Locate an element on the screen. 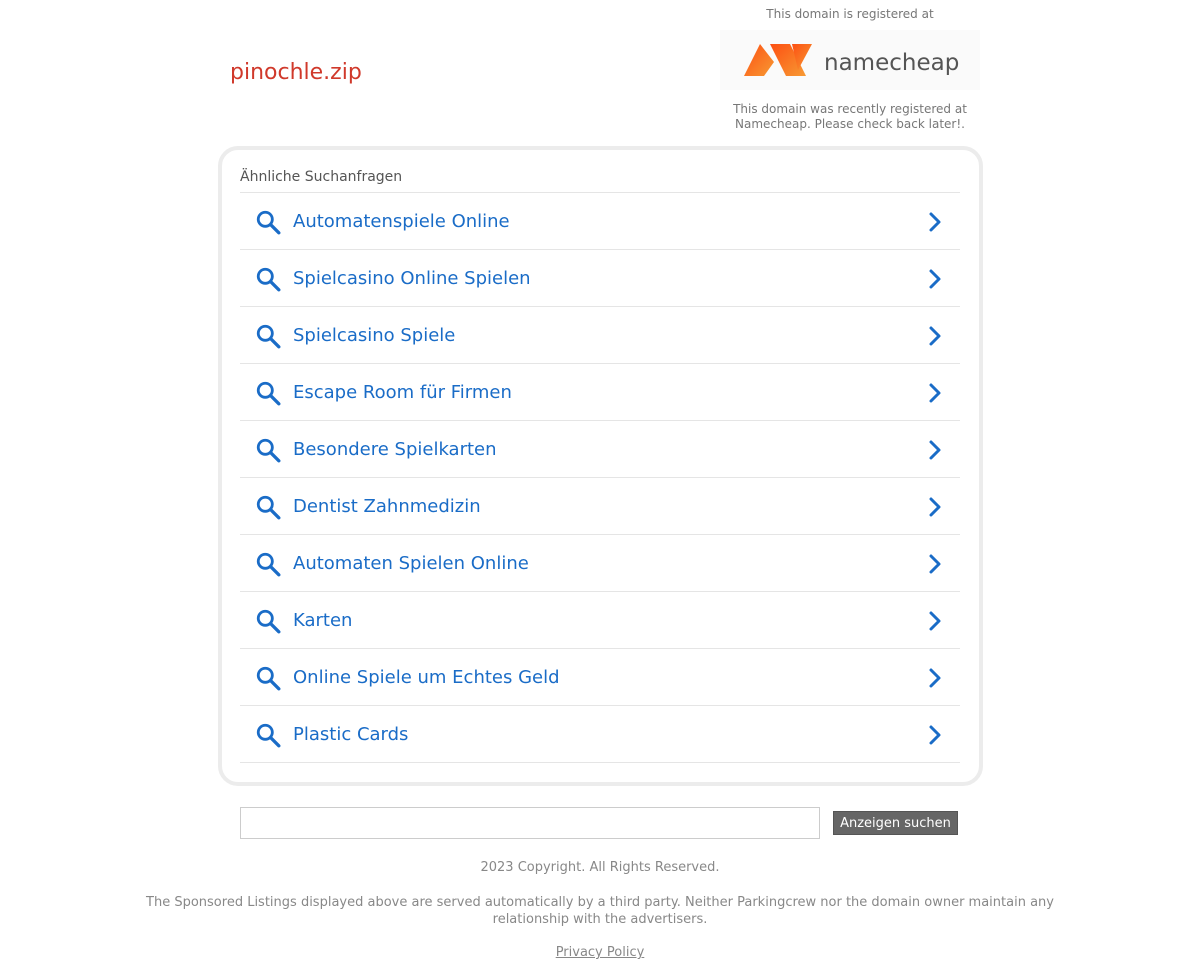 This screenshot has width=1200, height=974. namecheap-logo: namecheap is located at coordinates (850, 60).